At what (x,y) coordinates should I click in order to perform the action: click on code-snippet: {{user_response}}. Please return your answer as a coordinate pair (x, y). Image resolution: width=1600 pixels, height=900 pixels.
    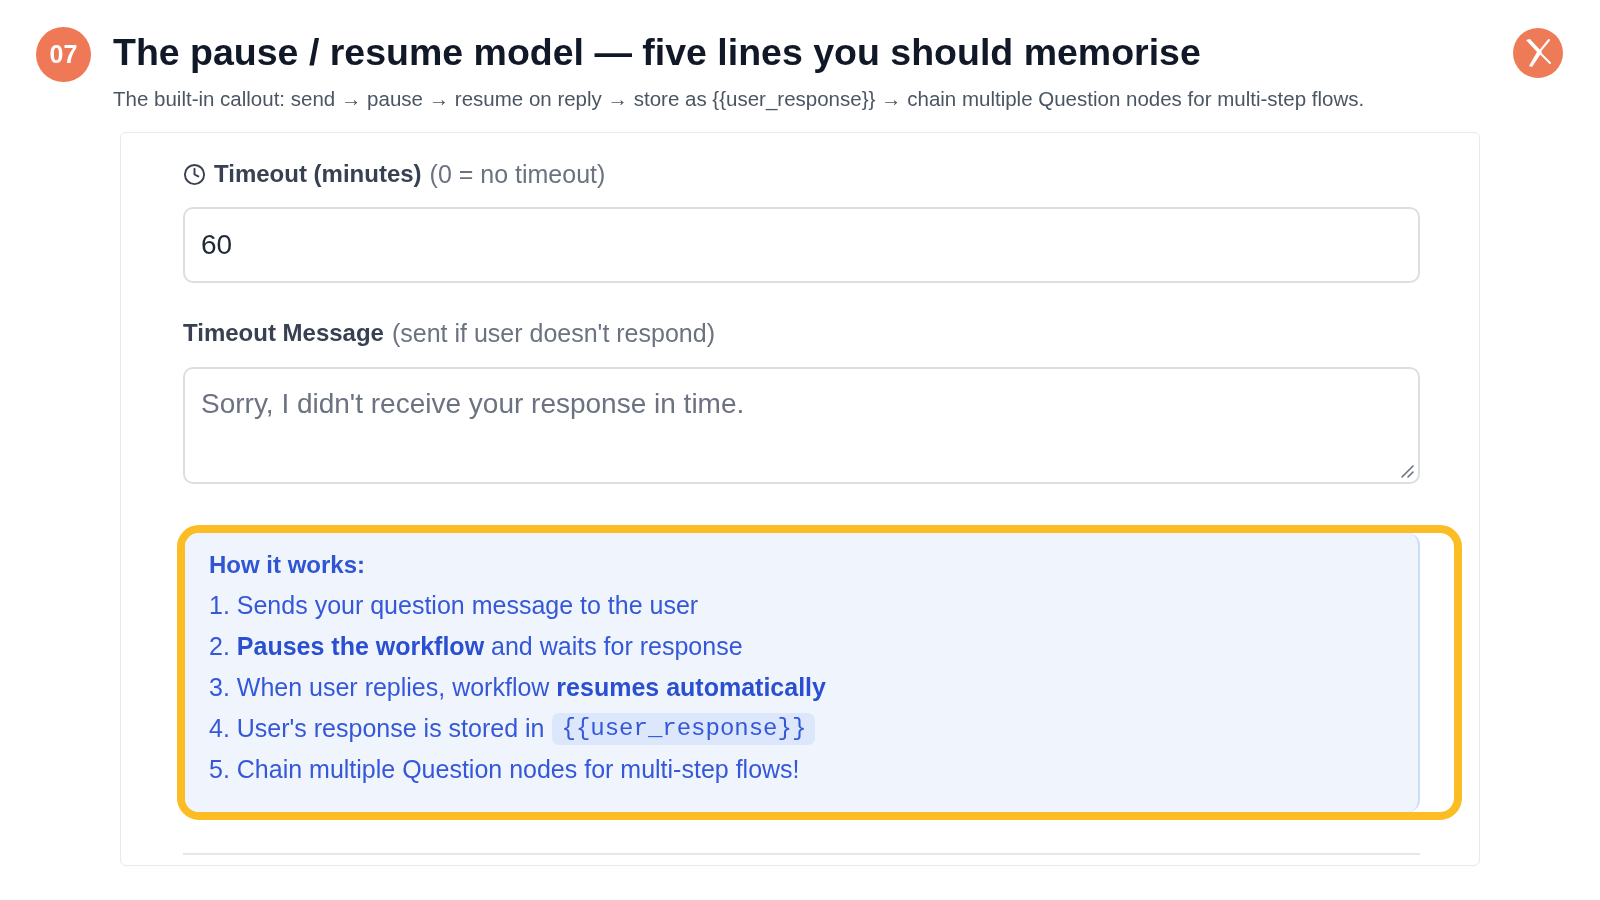
    Looking at the image, I should click on (684, 728).